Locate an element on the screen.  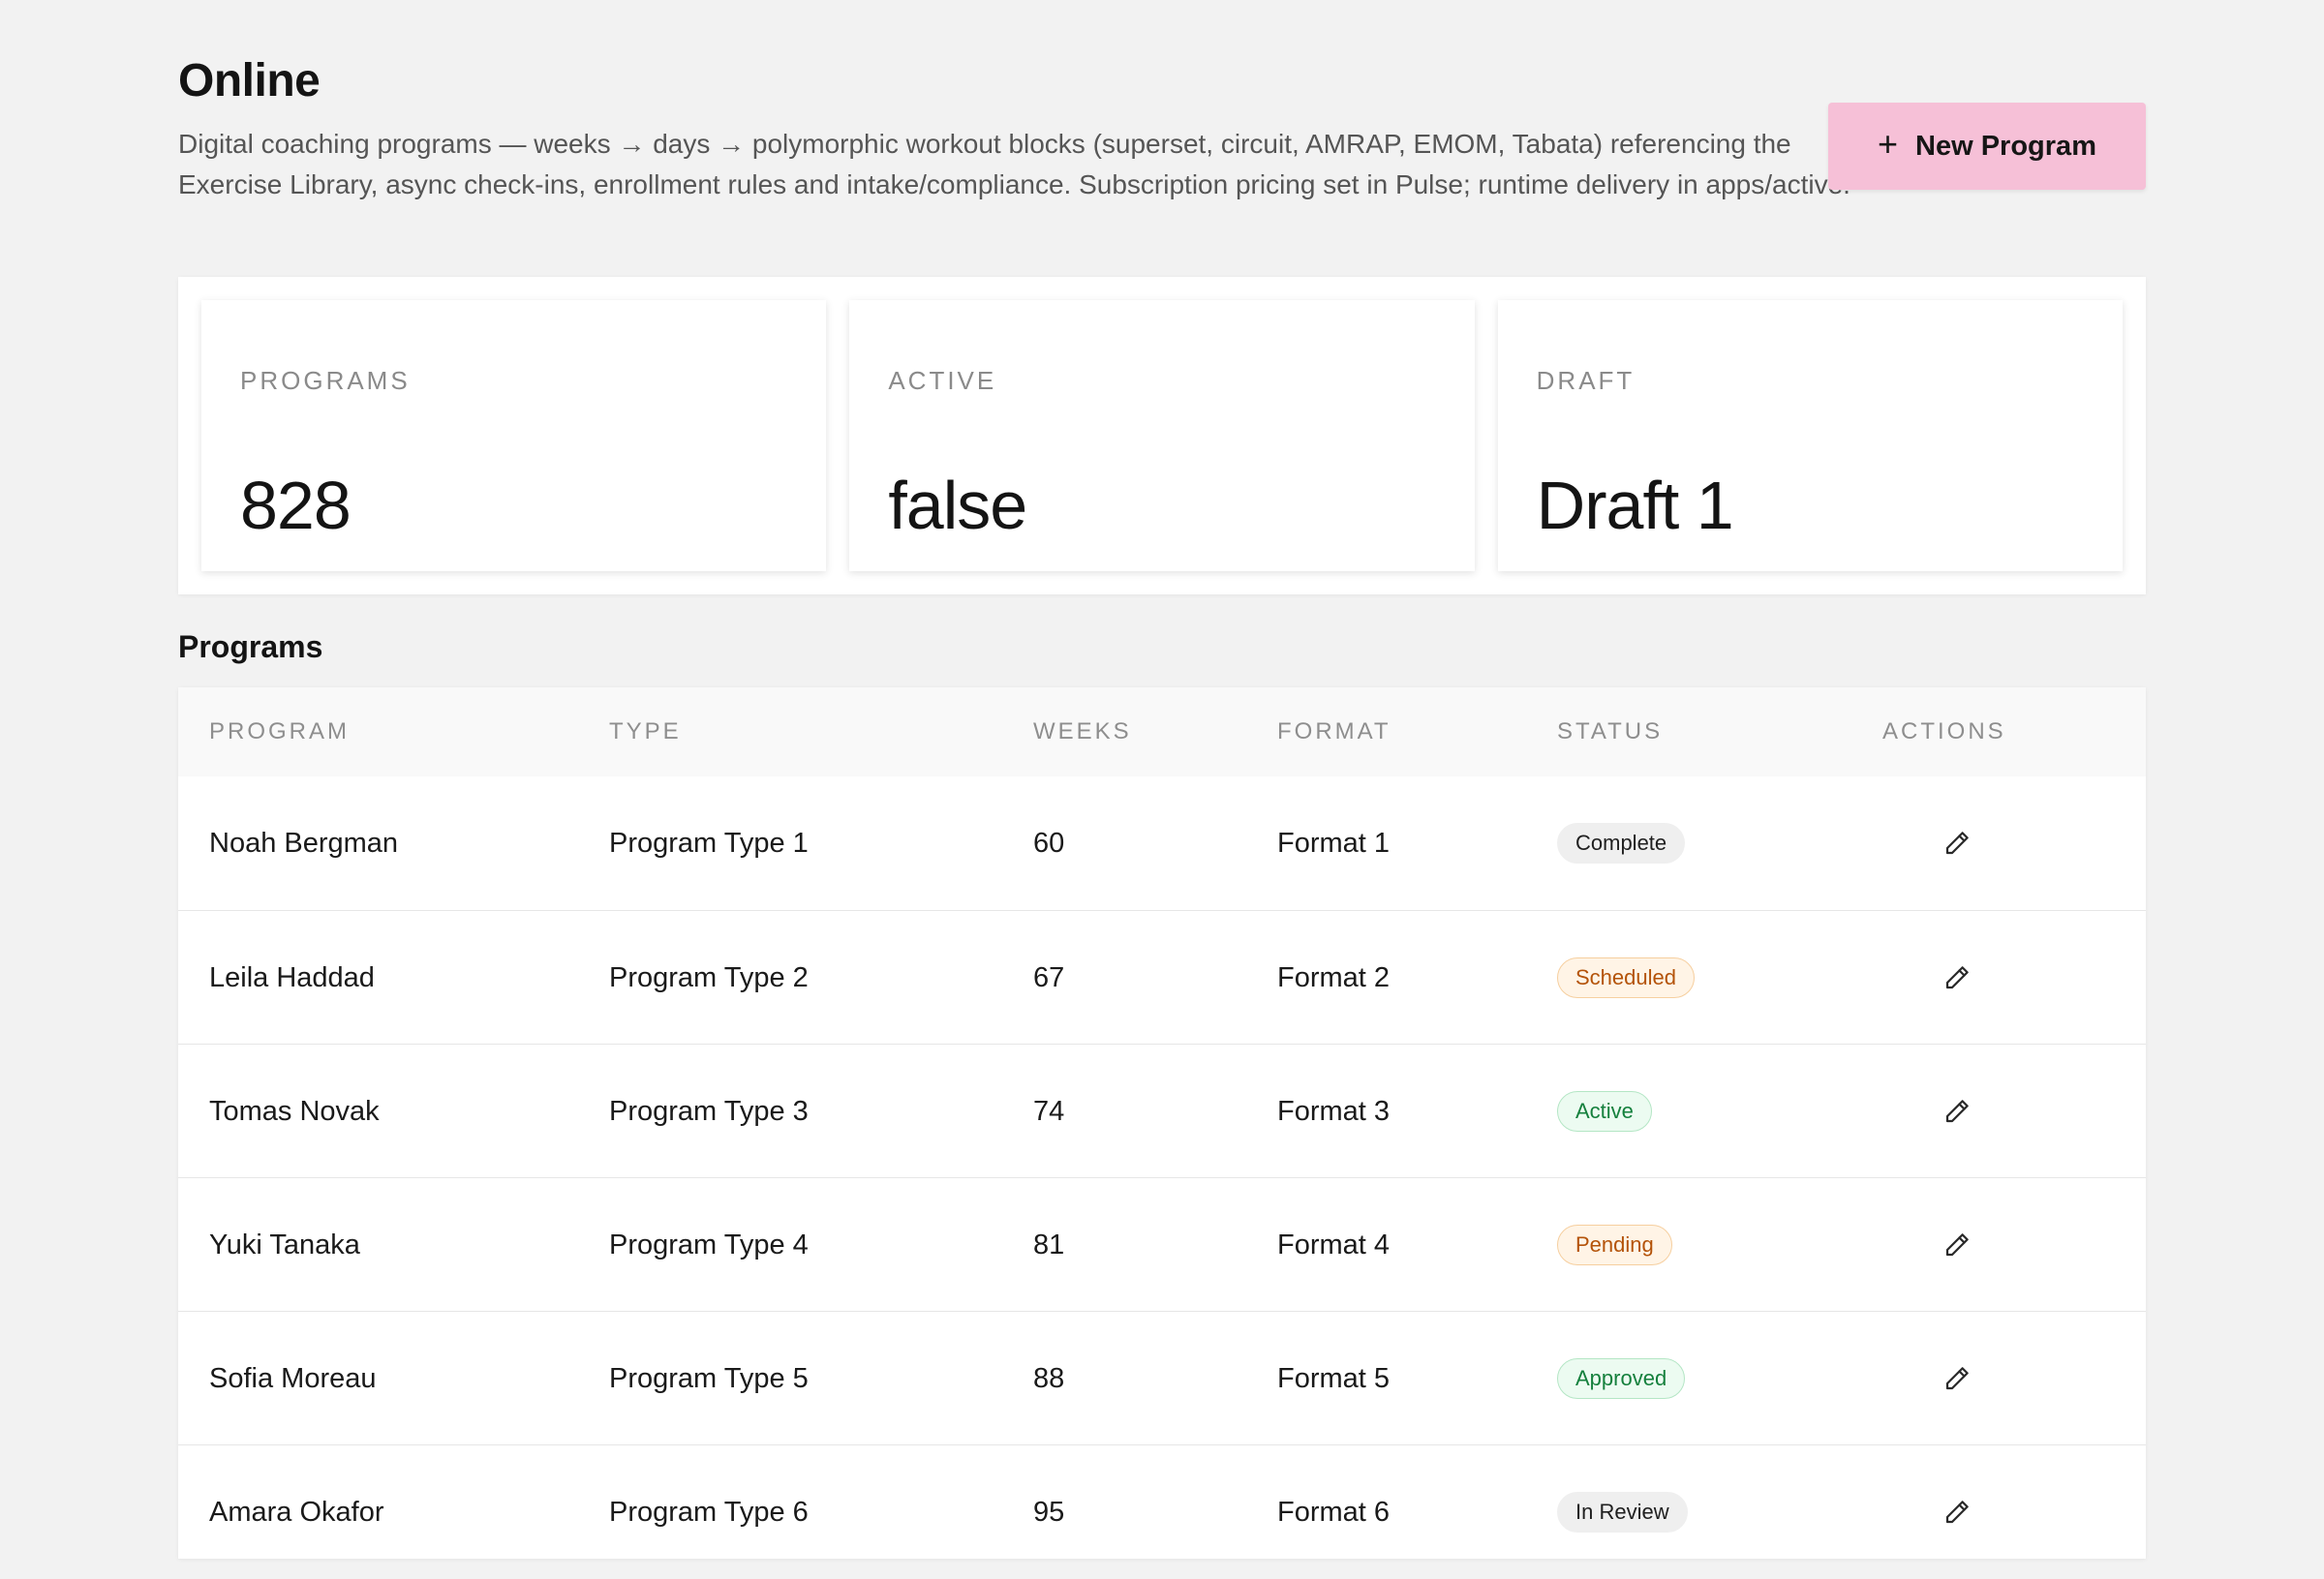
program-type-cell: Program Type 4 is located at coordinates (709, 1244).